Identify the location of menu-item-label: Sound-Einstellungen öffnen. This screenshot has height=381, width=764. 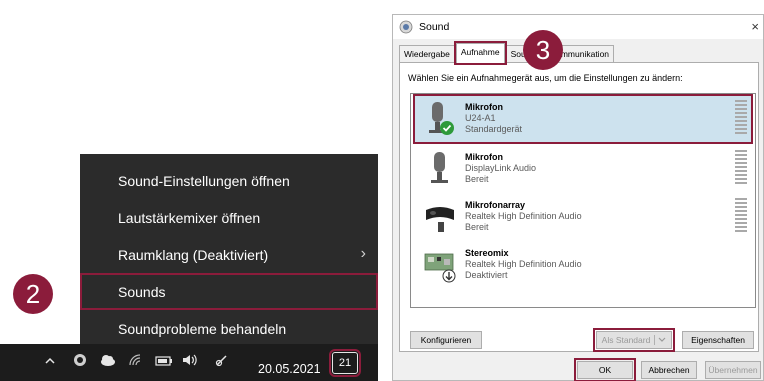
(204, 180).